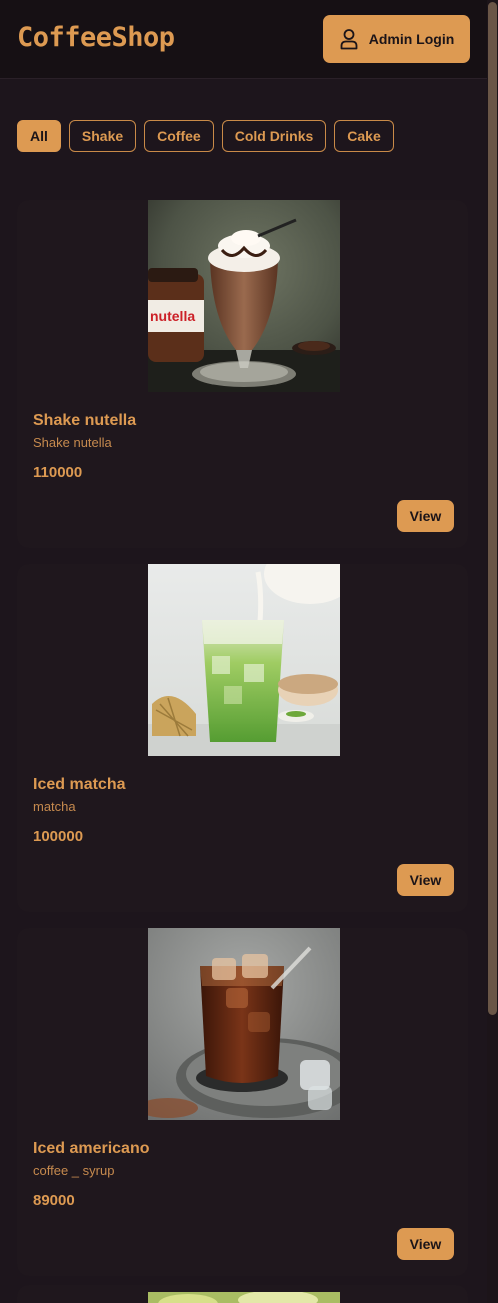 This screenshot has width=498, height=1303. I want to click on product-description: Shake nutella, so click(72, 442).